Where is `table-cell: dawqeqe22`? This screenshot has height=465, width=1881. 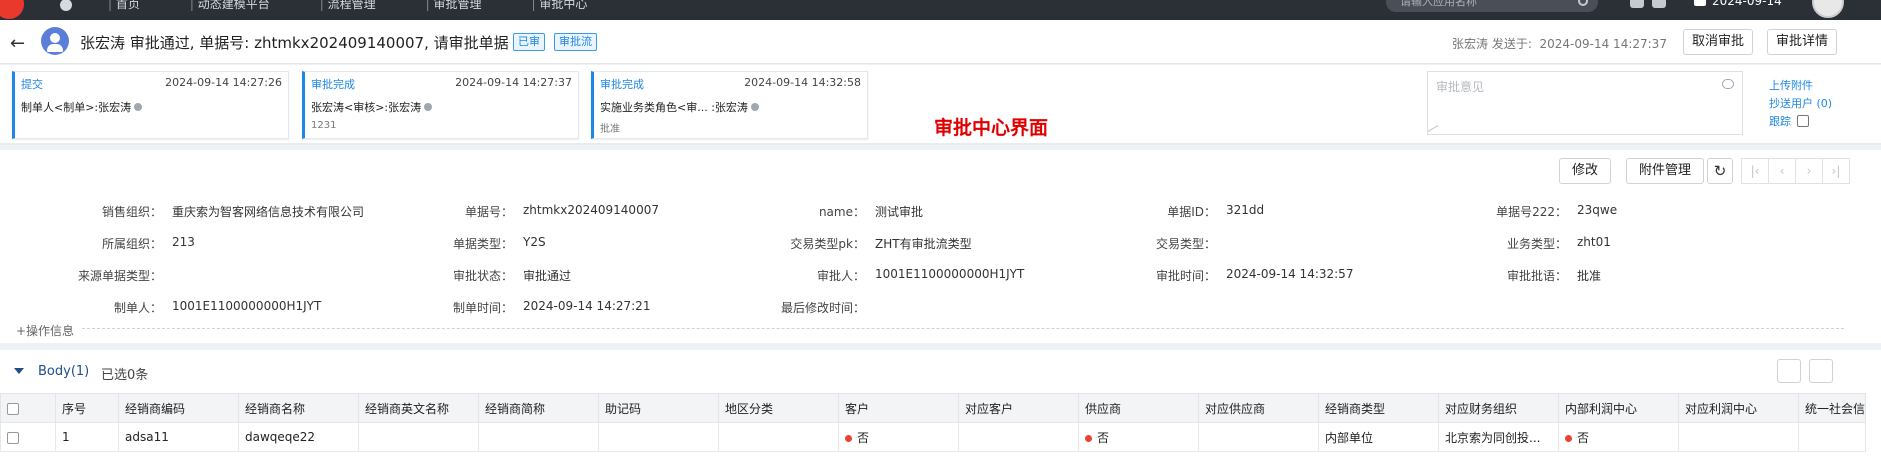 table-cell: dawqeqe22 is located at coordinates (298, 437).